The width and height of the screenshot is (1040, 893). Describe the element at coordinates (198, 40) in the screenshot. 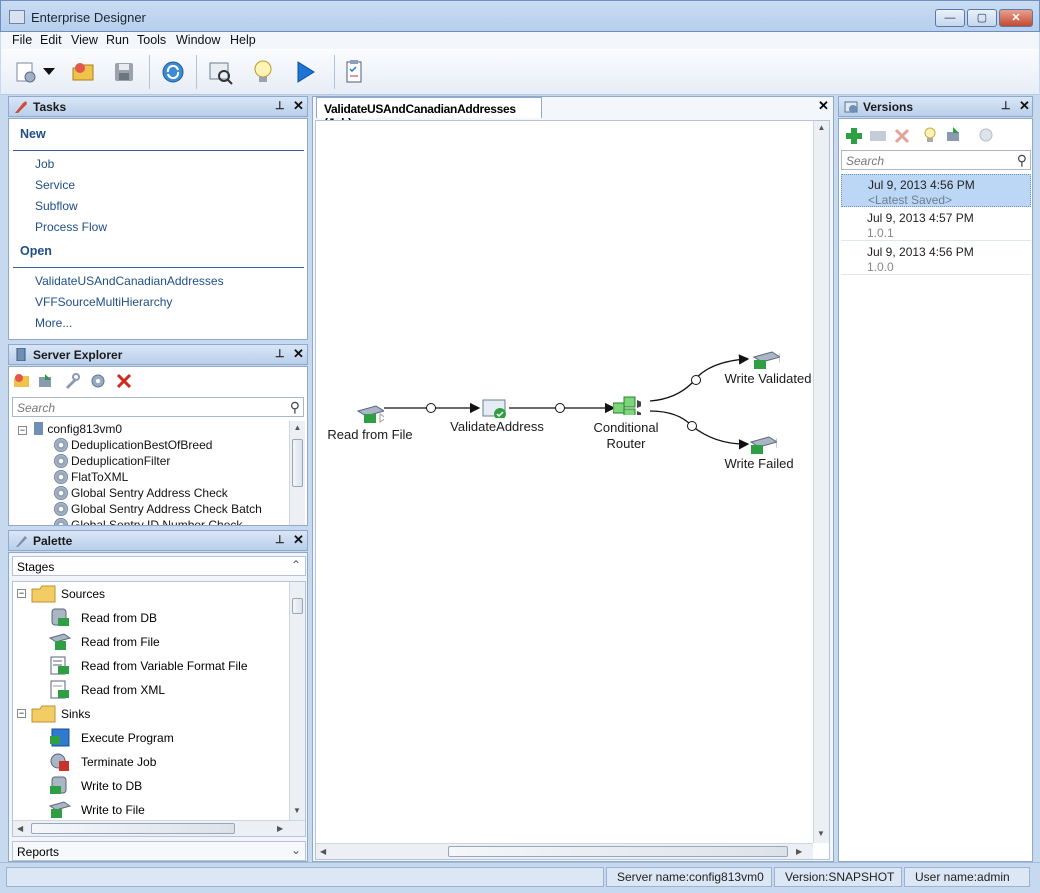

I see `menu-window: Window` at that location.